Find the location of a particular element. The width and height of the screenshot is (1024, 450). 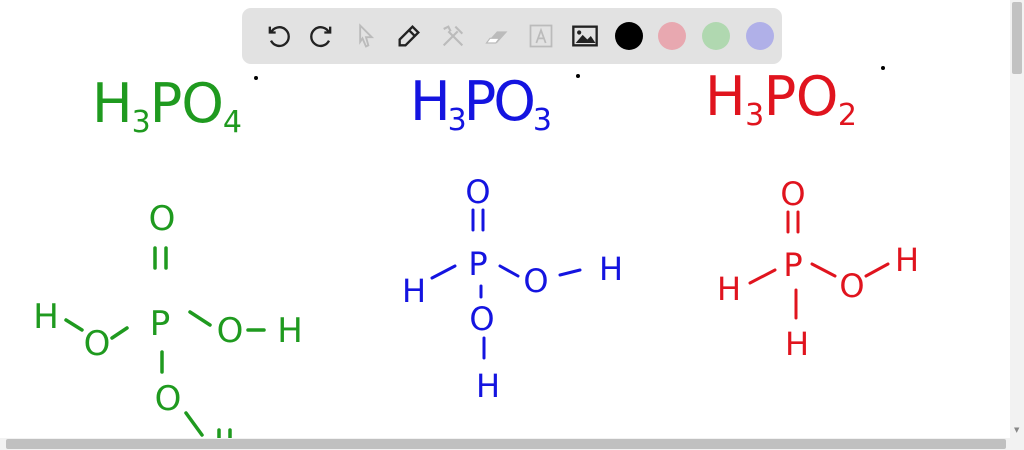

formula-h3po4: H3PO4 is located at coordinates (167, 106).